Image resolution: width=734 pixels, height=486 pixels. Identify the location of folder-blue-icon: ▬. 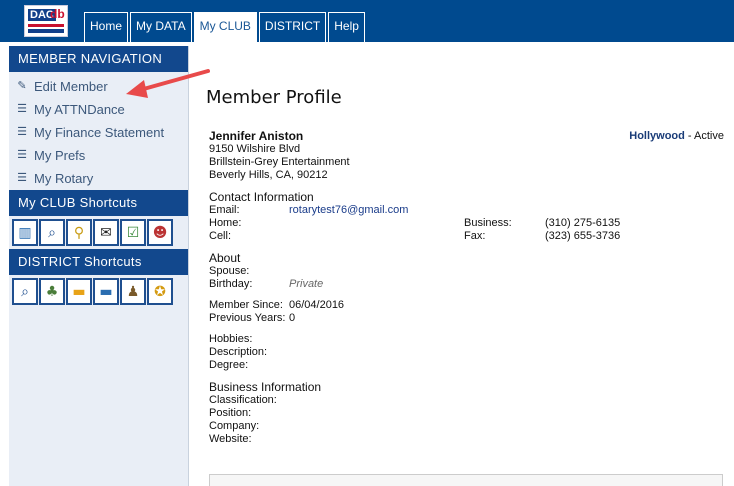
(106, 291).